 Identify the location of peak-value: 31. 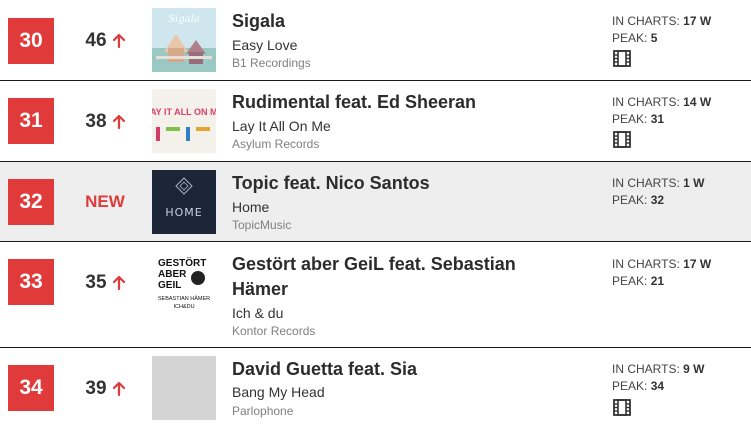
(657, 119).